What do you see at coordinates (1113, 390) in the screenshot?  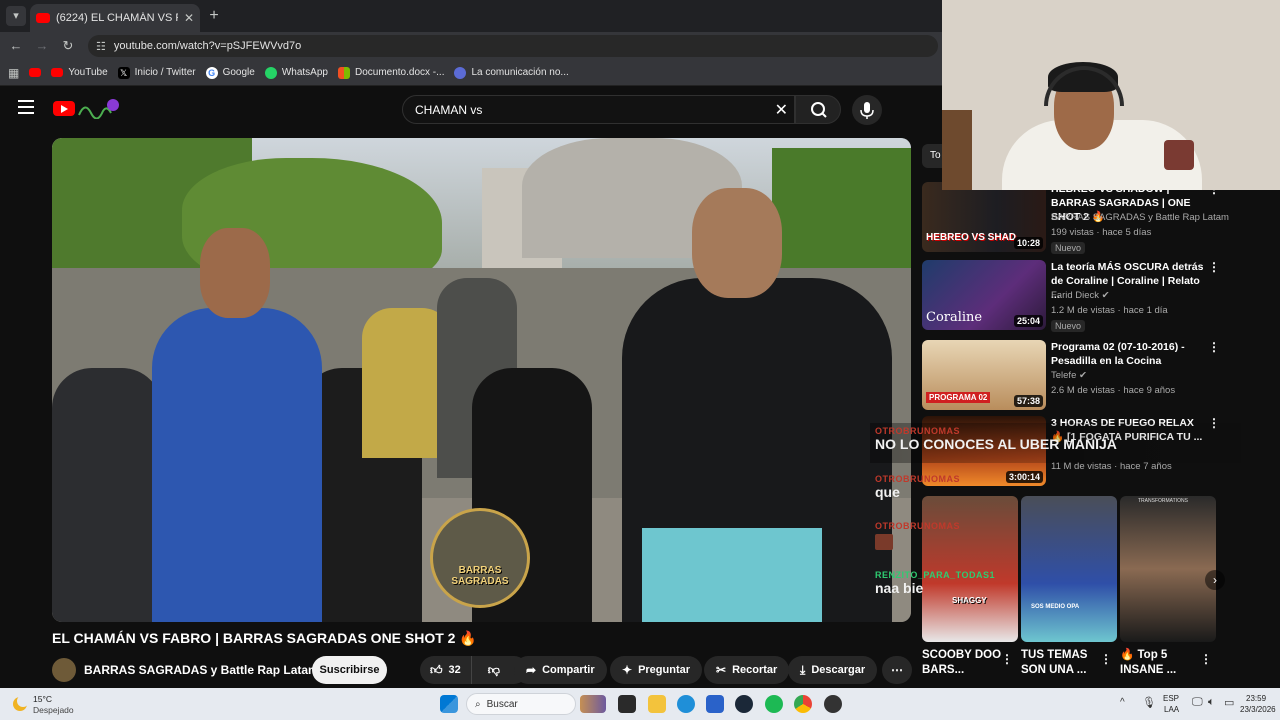 I see `recommendation-meta: 2.6 M de vistas · hace 9 años` at bounding box center [1113, 390].